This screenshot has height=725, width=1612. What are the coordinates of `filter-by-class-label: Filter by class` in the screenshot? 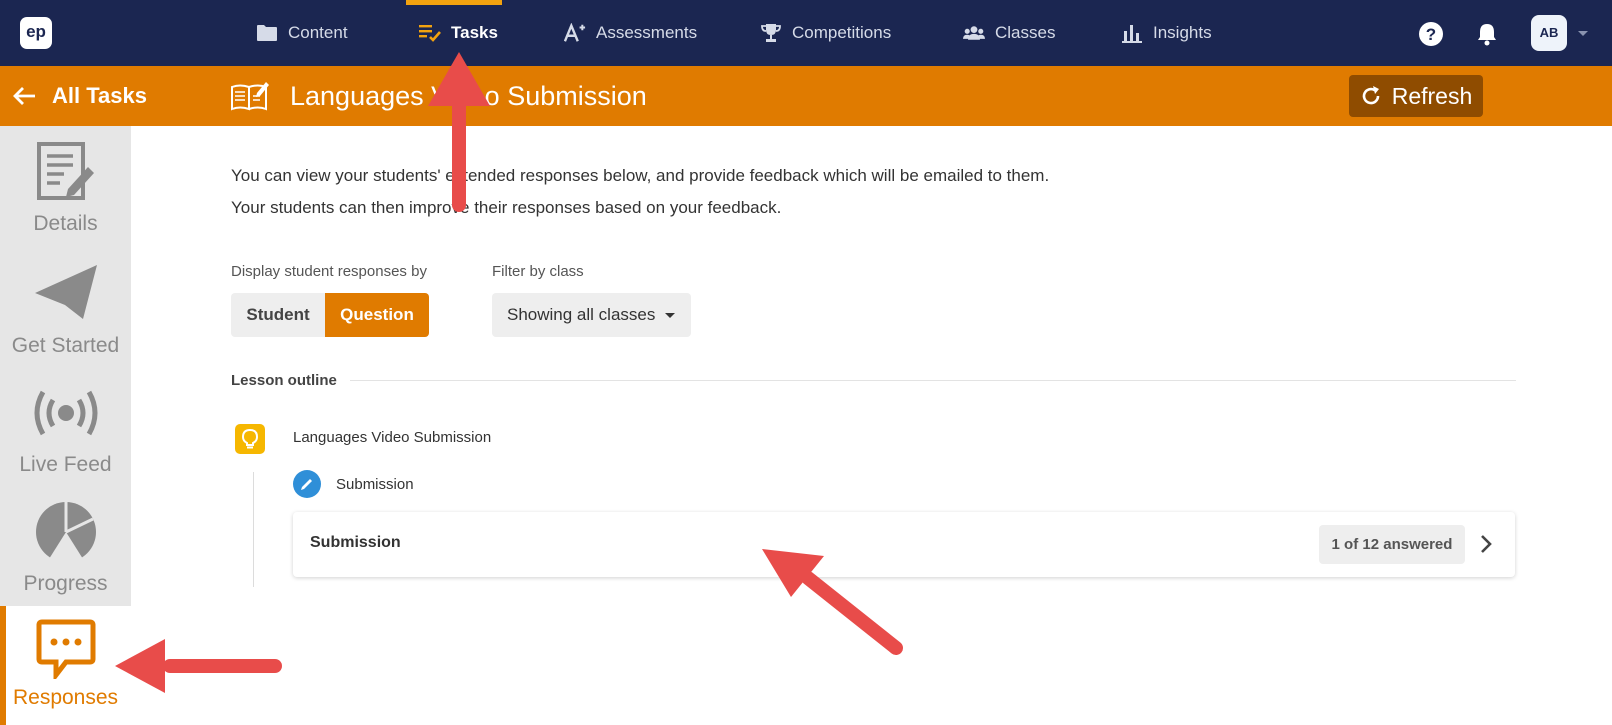 It's located at (538, 271).